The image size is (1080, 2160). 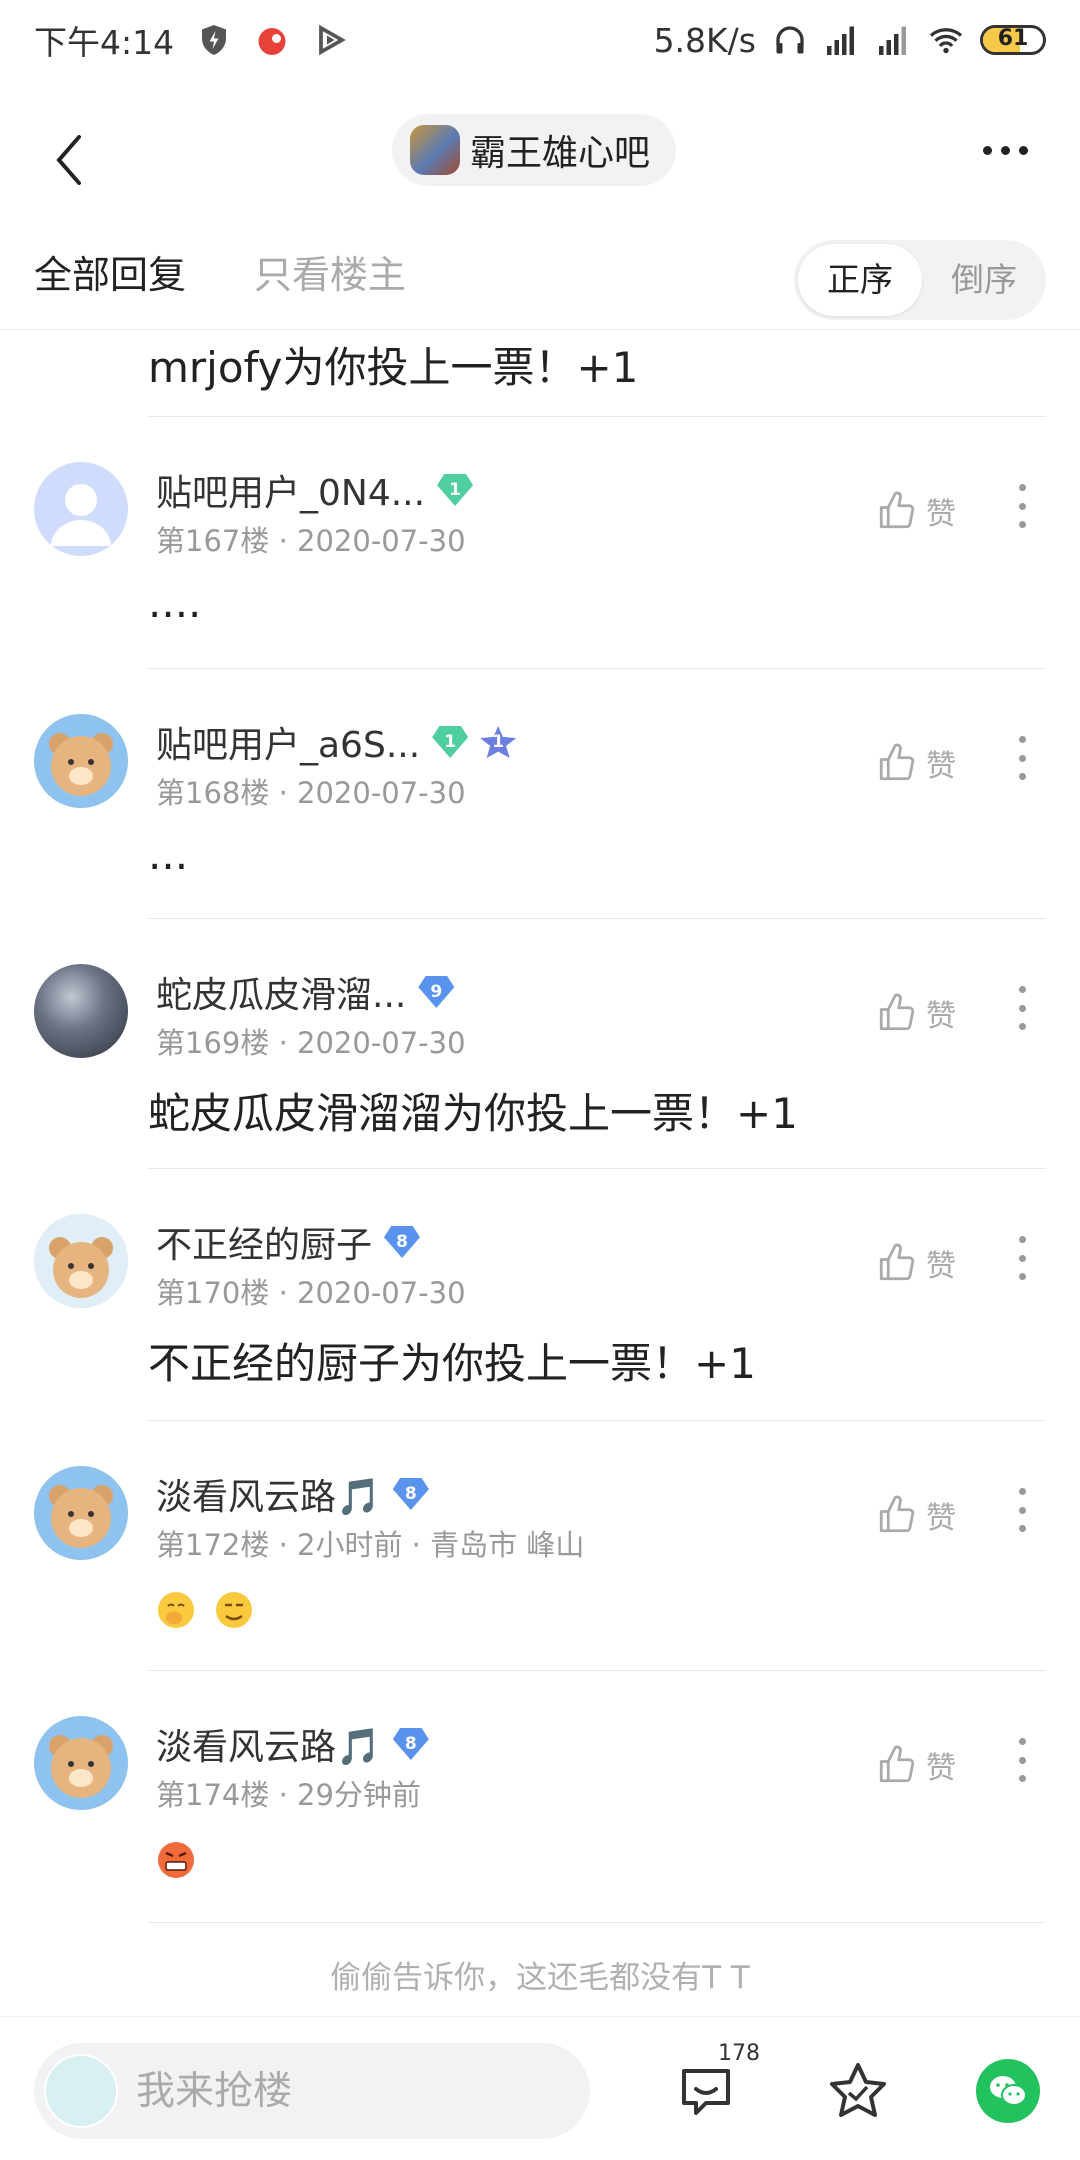 I want to click on sort-asc-button: 正序, so click(x=860, y=280).